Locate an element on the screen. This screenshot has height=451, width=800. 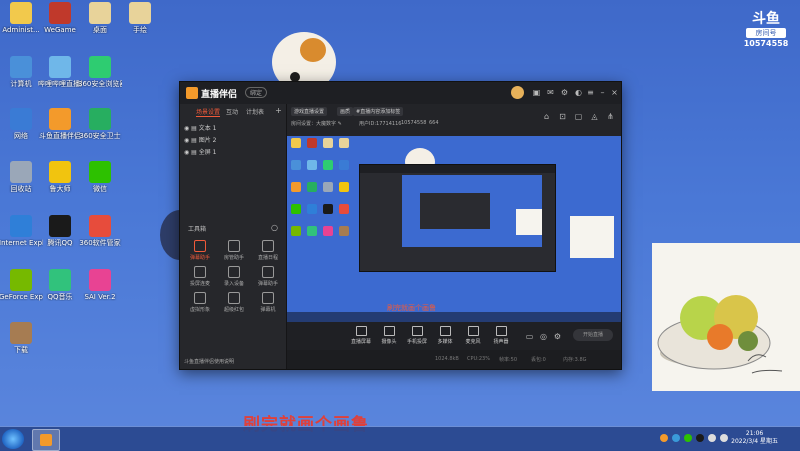
desktop-icon-label: 鲁大师 is located at coordinates (60, 189).